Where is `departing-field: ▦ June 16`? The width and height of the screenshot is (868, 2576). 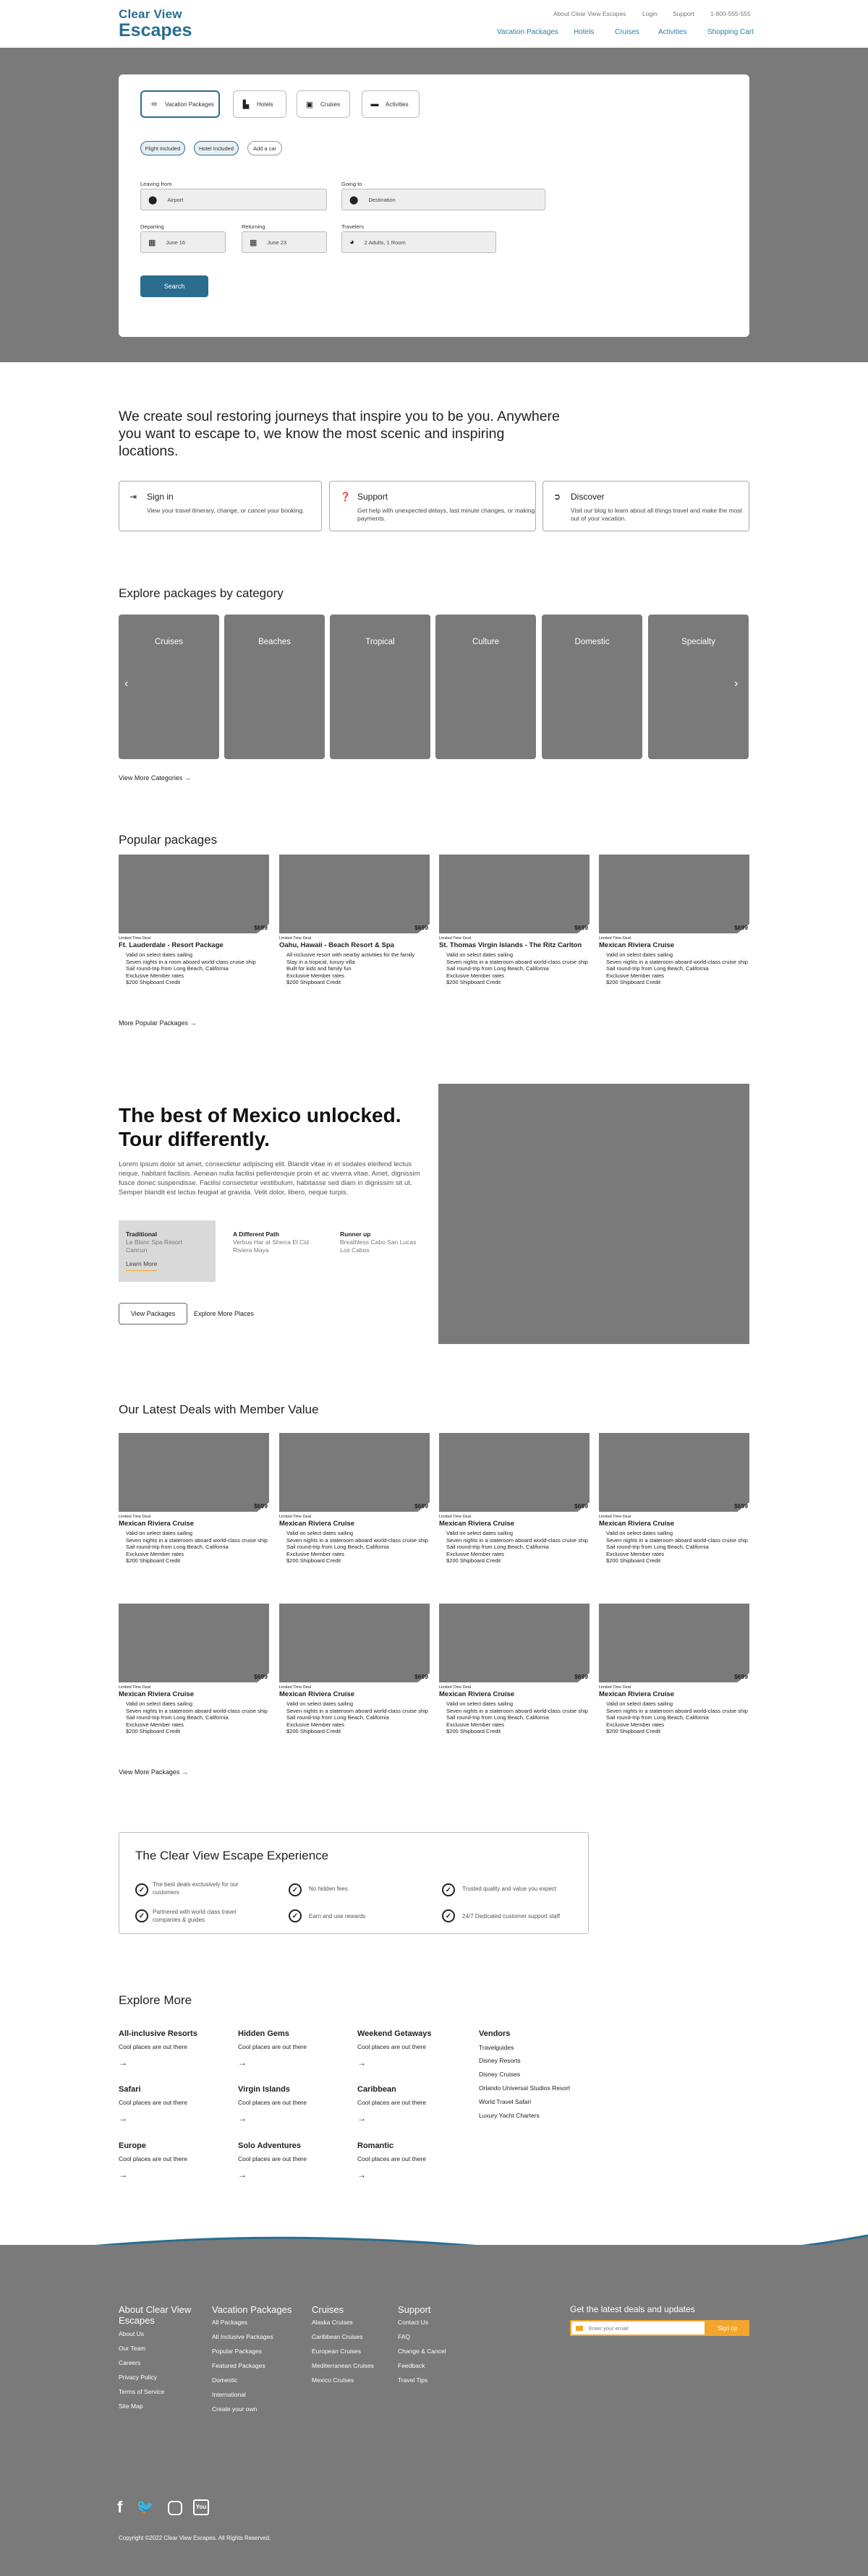 departing-field: ▦ June 16 is located at coordinates (183, 242).